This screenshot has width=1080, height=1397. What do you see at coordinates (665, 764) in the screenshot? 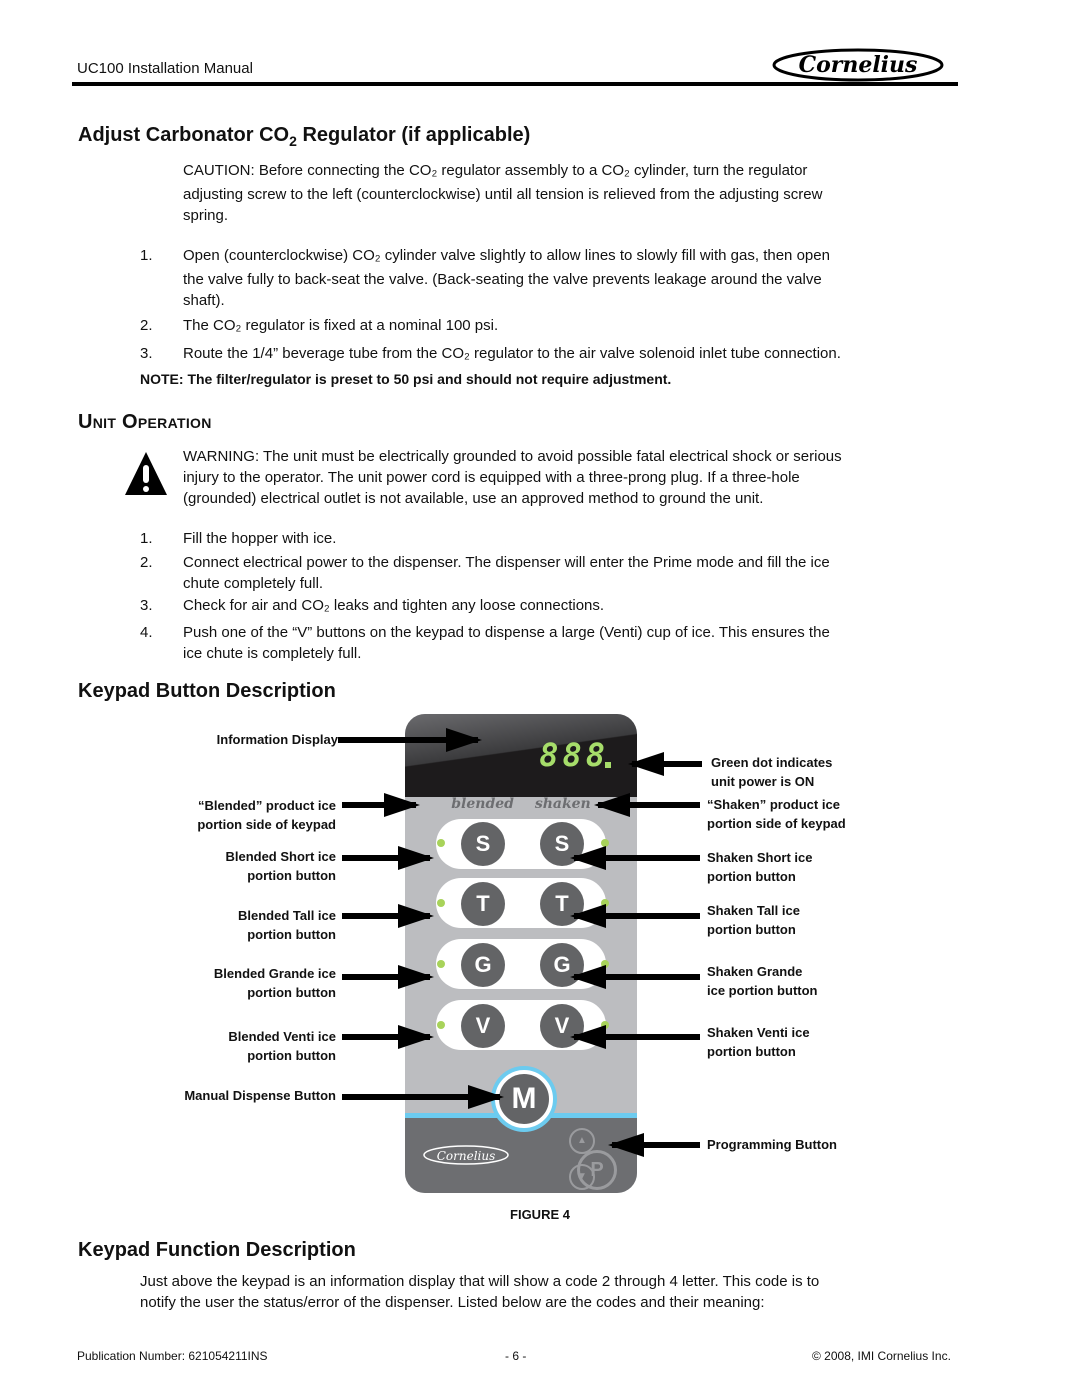
I see `arrow-power-dot` at bounding box center [665, 764].